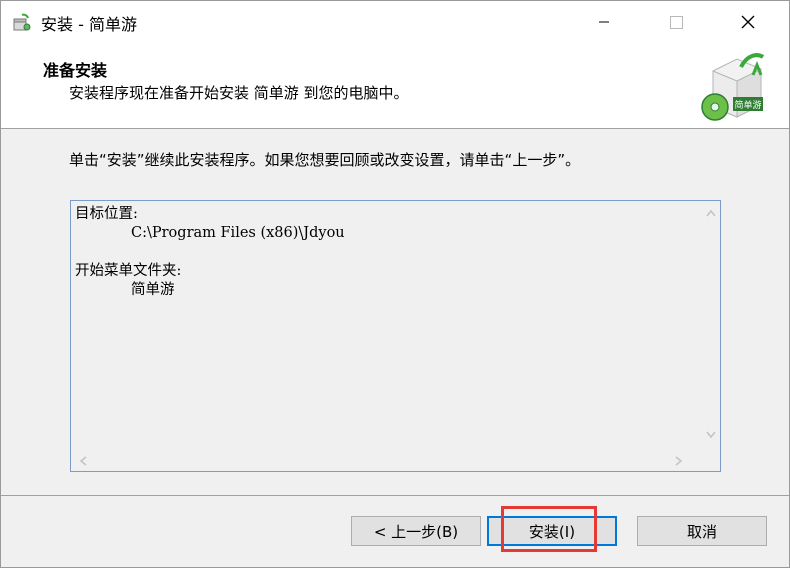 The image size is (790, 568). I want to click on startmenu-value: 简单游, so click(153, 290).